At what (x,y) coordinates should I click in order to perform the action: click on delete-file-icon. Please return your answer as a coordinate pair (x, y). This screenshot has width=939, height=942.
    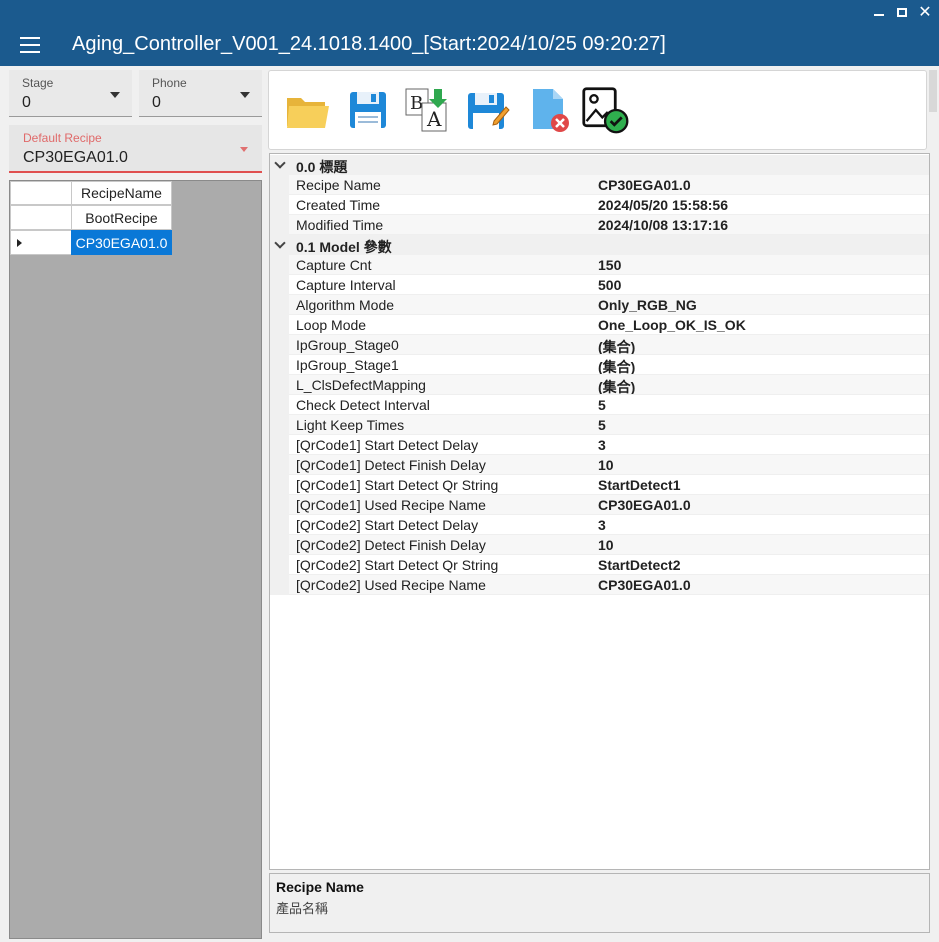
    Looking at the image, I should click on (551, 110).